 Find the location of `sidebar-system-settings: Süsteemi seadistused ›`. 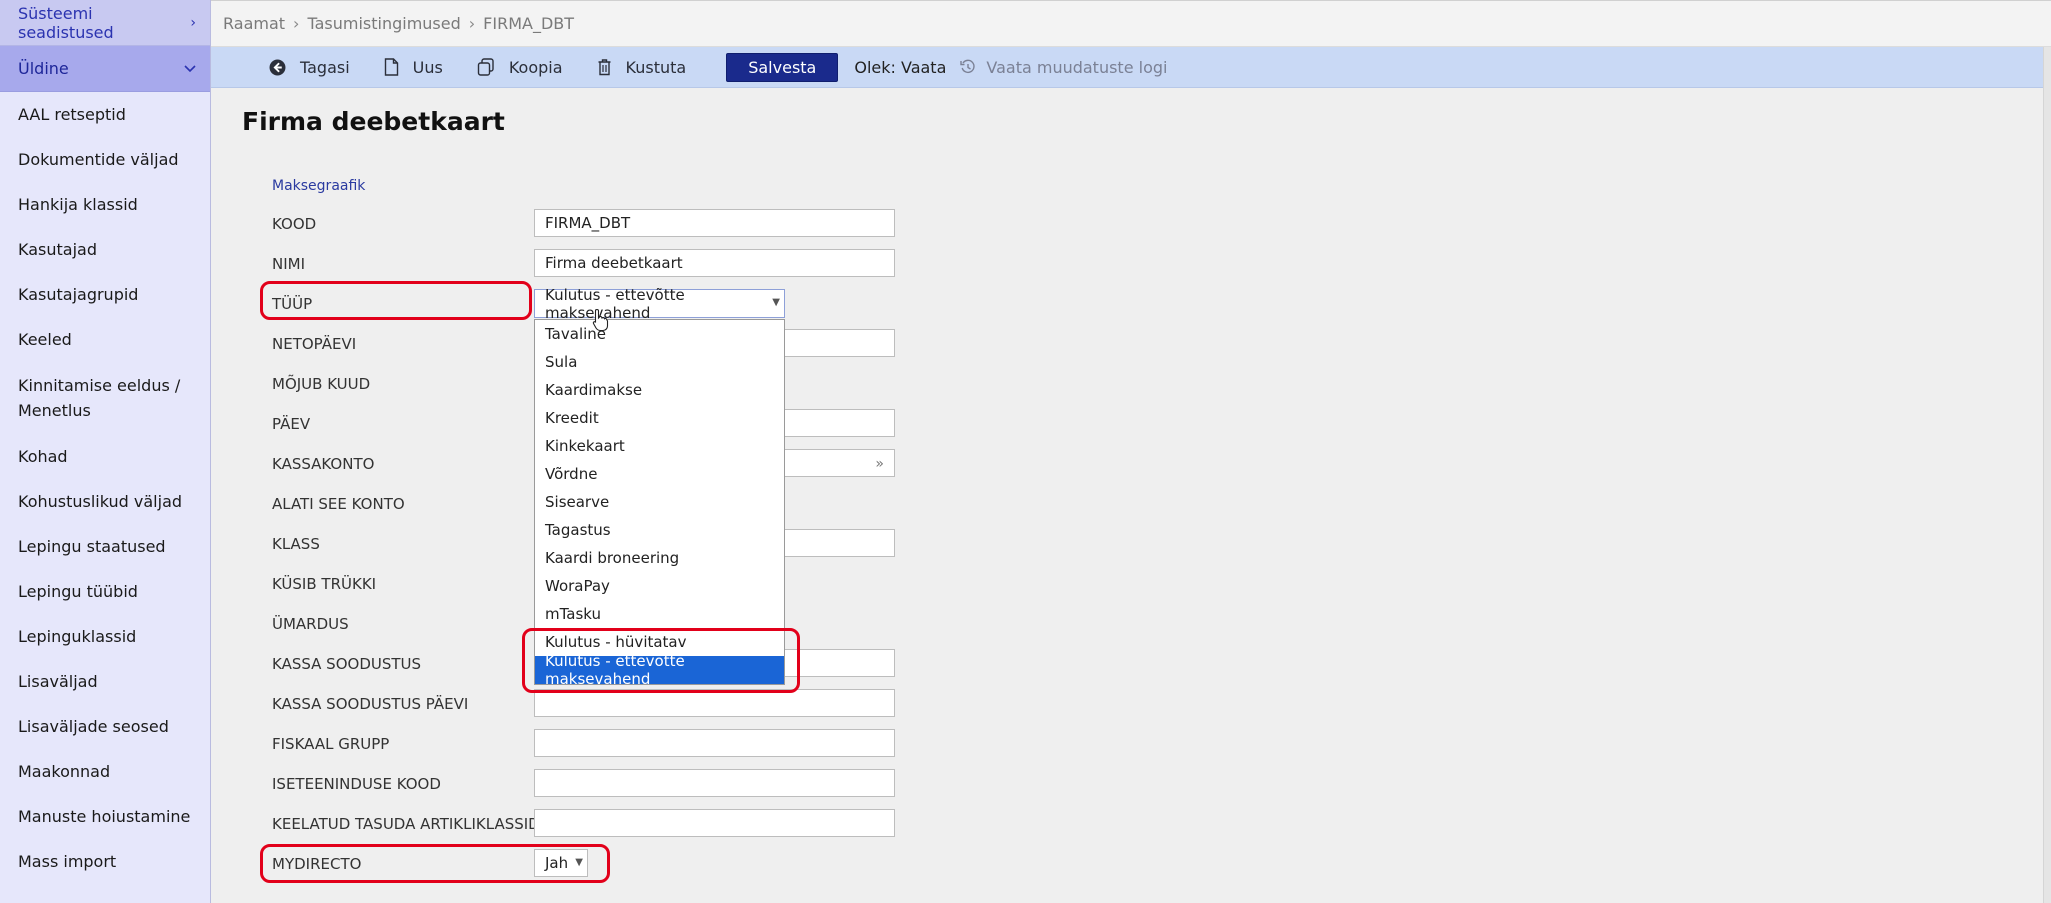

sidebar-system-settings: Süsteemi seadistused › is located at coordinates (105, 23).